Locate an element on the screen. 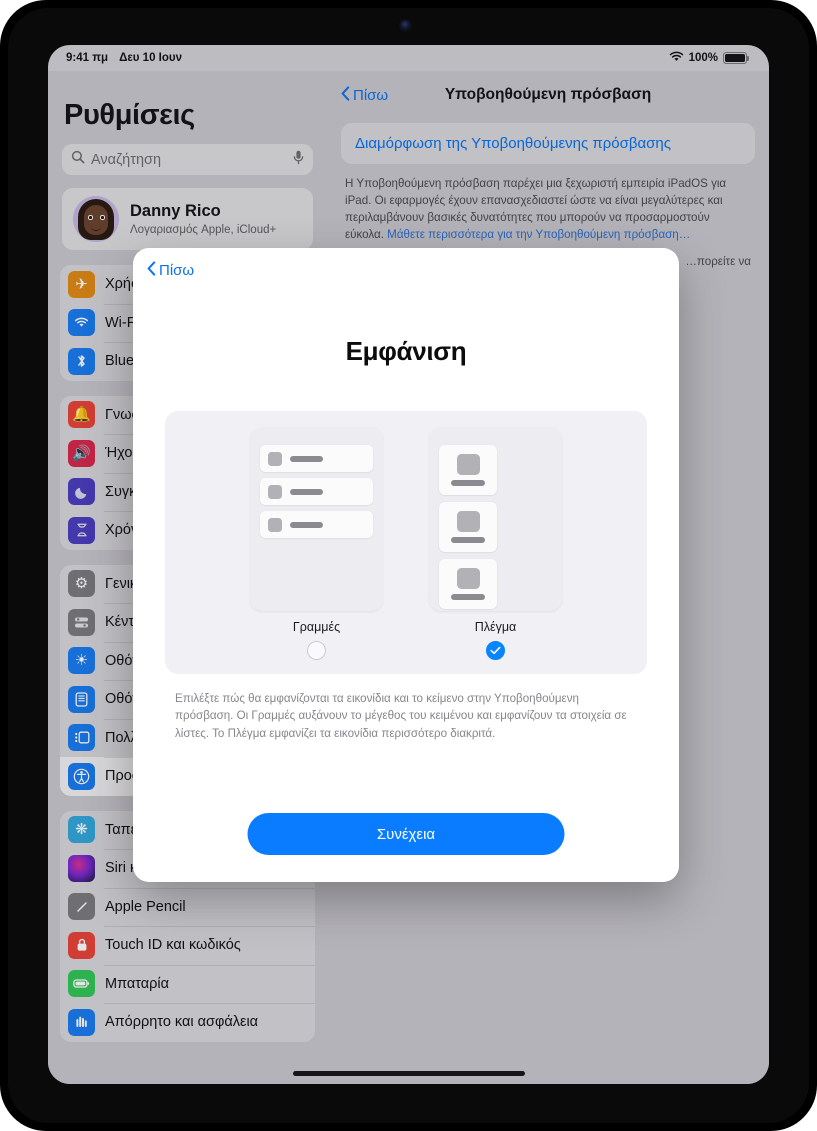 This screenshot has width=817, height=1131. profile-card: Danny Rico Λογαριασμός Apple, iCloud+ is located at coordinates (187, 219).